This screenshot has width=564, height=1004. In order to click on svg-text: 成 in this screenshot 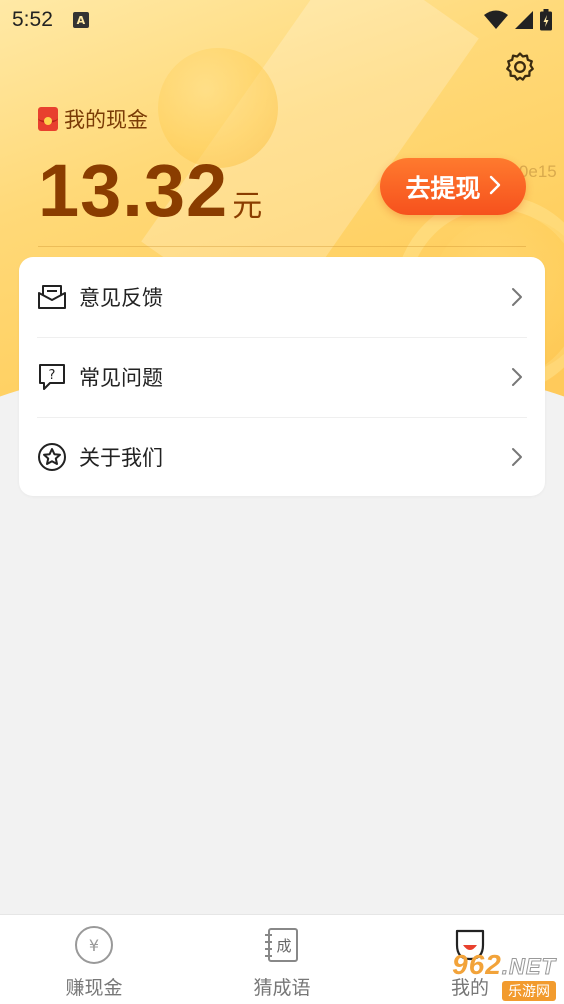, I will do `click(283, 946)`.